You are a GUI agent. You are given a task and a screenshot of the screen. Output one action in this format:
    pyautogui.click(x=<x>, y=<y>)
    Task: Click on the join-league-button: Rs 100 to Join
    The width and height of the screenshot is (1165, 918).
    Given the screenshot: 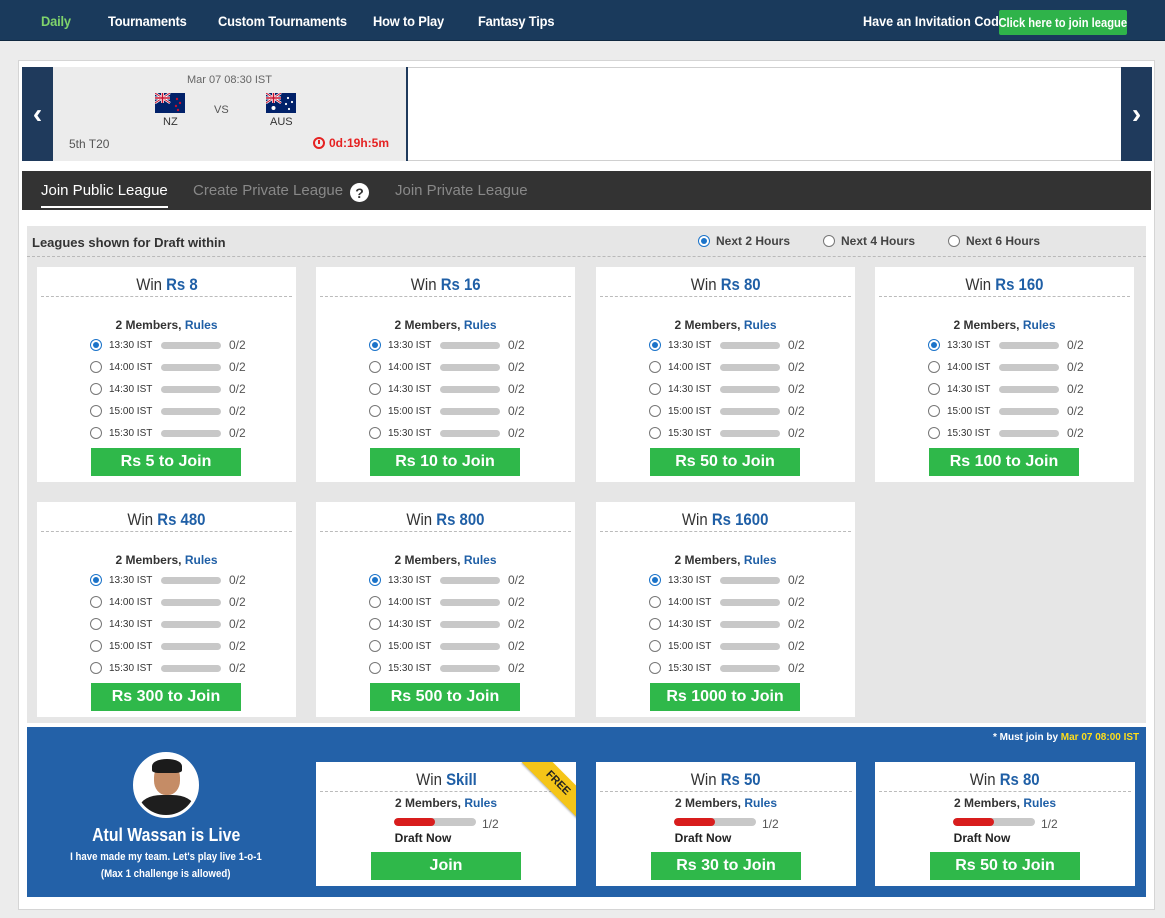 What is the action you would take?
    pyautogui.click(x=1004, y=462)
    